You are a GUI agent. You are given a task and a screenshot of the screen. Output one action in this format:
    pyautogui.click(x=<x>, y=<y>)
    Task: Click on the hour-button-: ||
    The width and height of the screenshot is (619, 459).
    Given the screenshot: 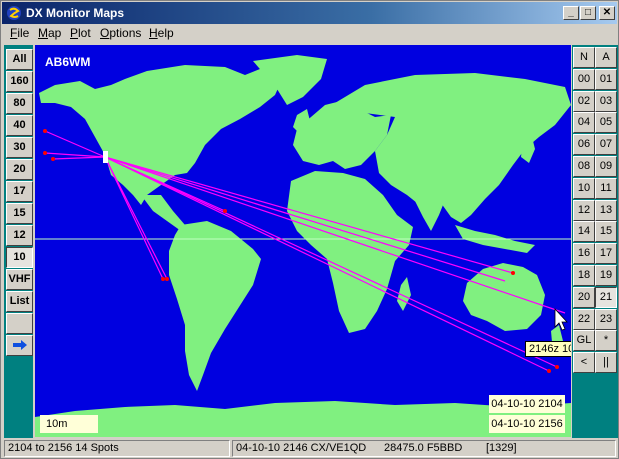 What is the action you would take?
    pyautogui.click(x=606, y=363)
    